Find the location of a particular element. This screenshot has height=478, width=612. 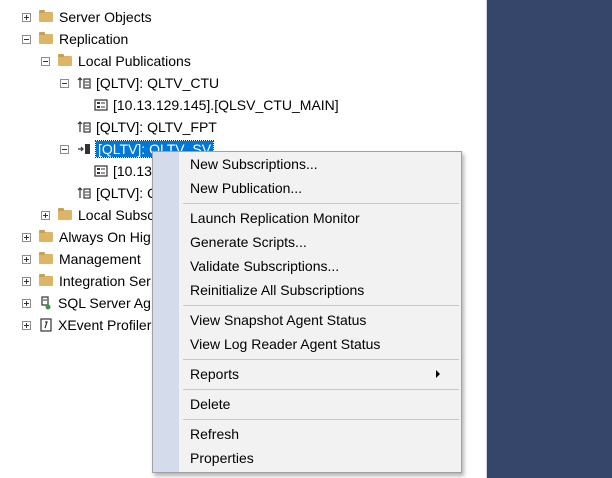

tree-item-subscription-ctu: [10.13.129.145].[QLSV_CTU_MAIN] is located at coordinates (216, 105).